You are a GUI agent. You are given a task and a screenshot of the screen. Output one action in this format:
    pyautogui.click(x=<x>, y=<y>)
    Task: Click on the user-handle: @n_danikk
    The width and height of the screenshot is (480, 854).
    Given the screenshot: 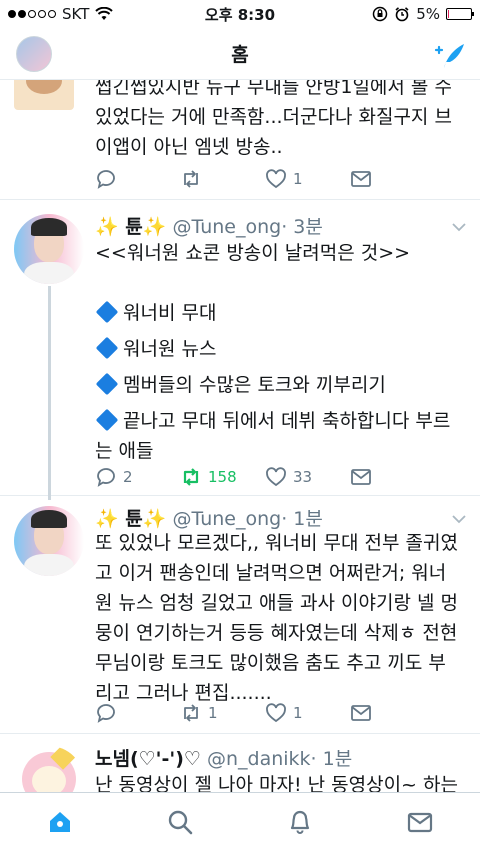 What is the action you would take?
    pyautogui.click(x=259, y=759)
    